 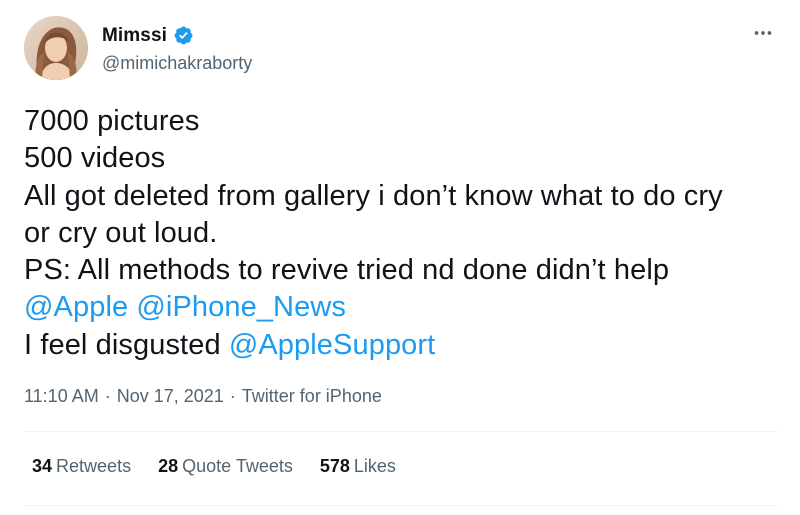 I want to click on mention-link: @AppleSupport, so click(x=332, y=345).